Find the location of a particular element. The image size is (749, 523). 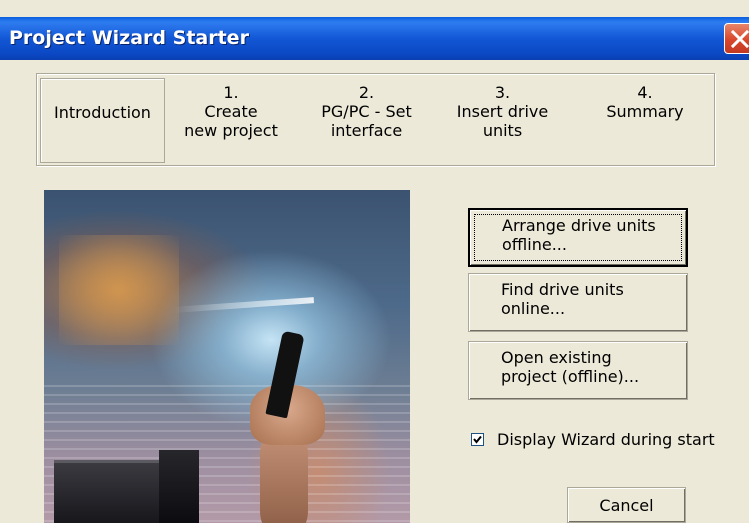

step-summary: 4. Summary is located at coordinates (645, 120).